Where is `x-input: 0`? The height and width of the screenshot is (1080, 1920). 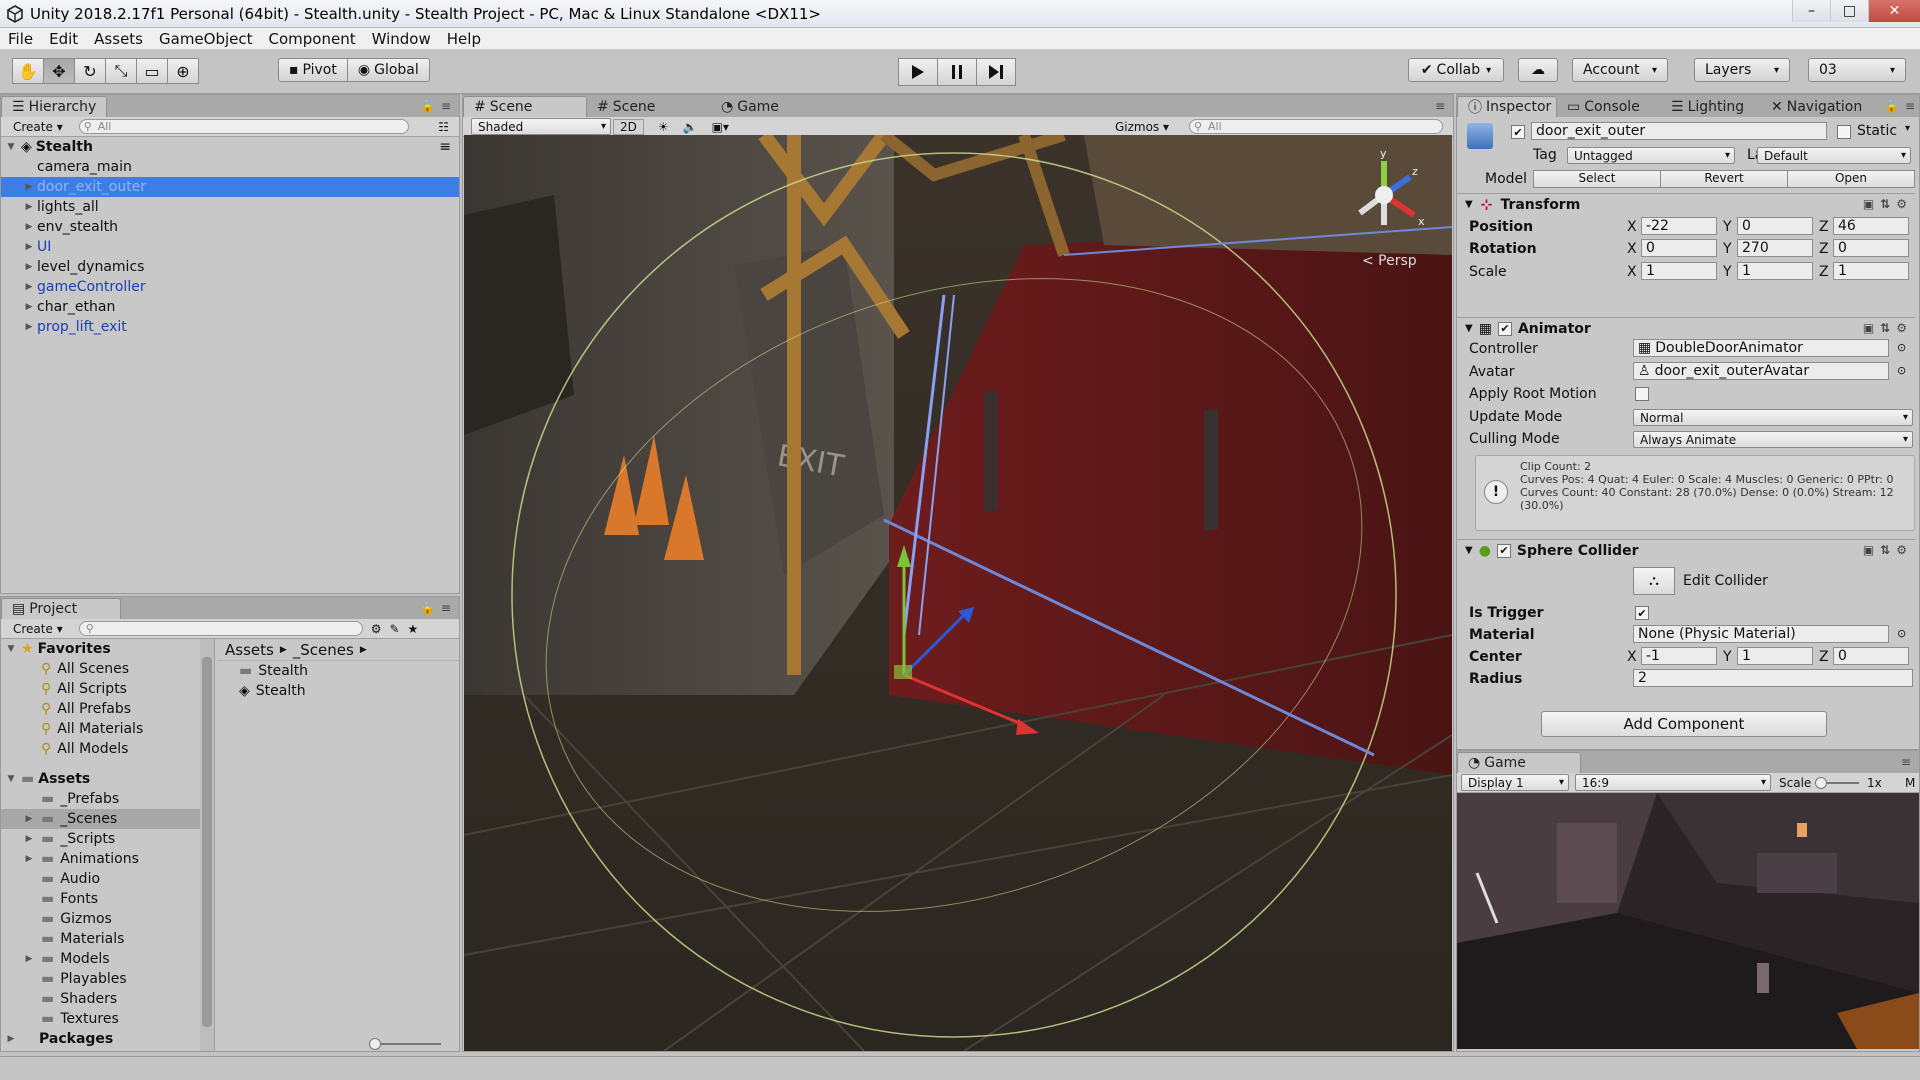
x-input: 0 is located at coordinates (1679, 248).